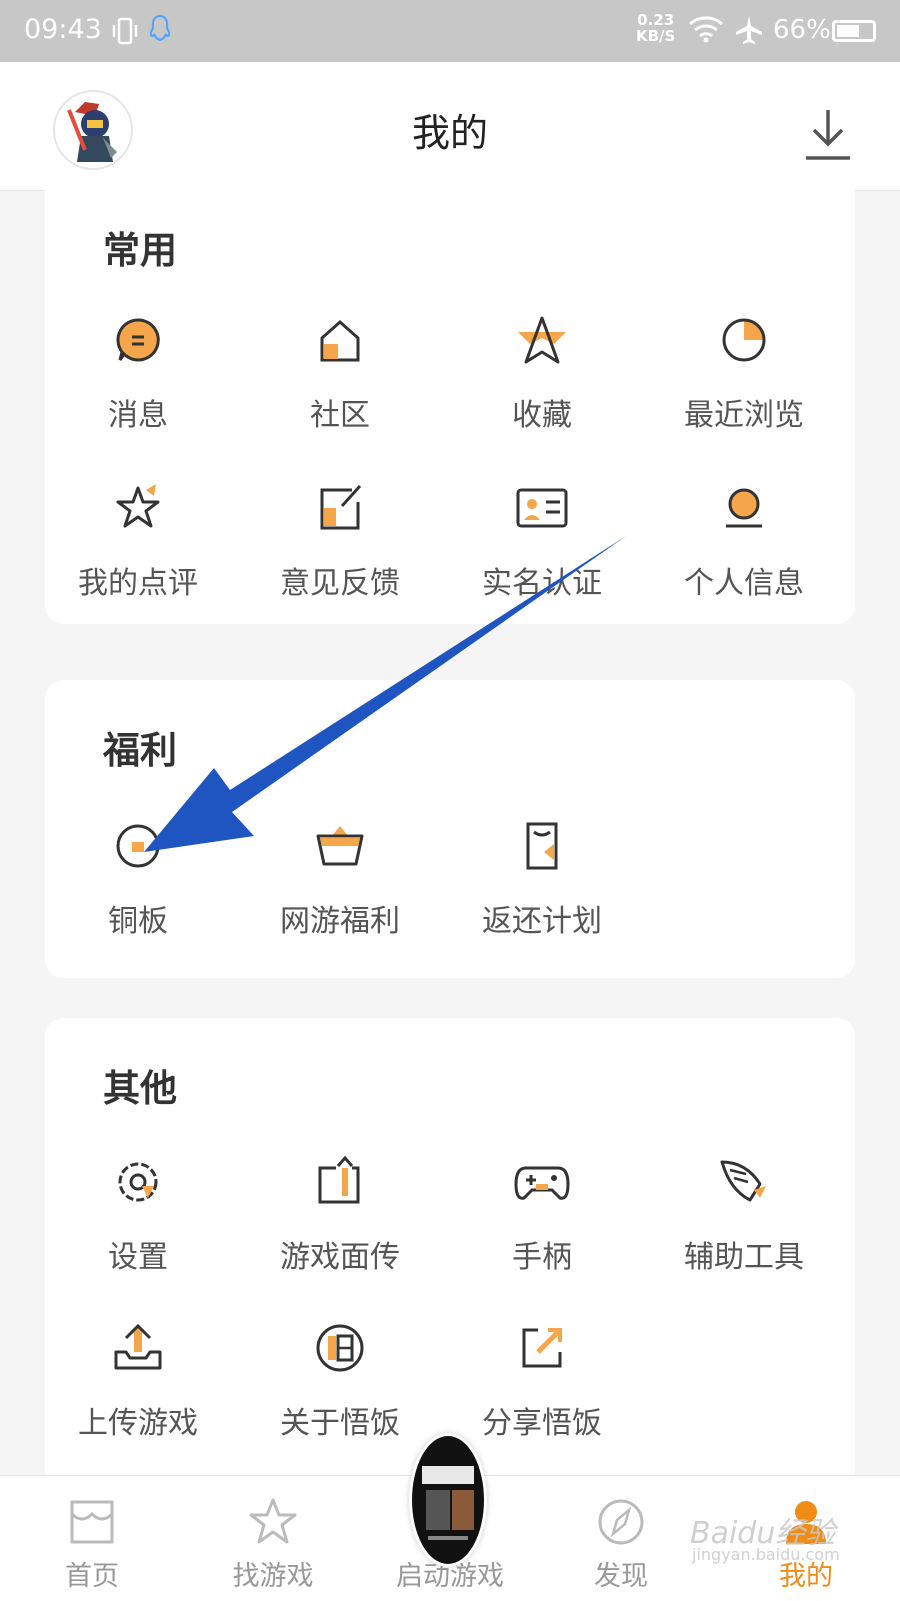  Describe the element at coordinates (542, 415) in the screenshot. I see `favorites-label: 收藏` at that location.